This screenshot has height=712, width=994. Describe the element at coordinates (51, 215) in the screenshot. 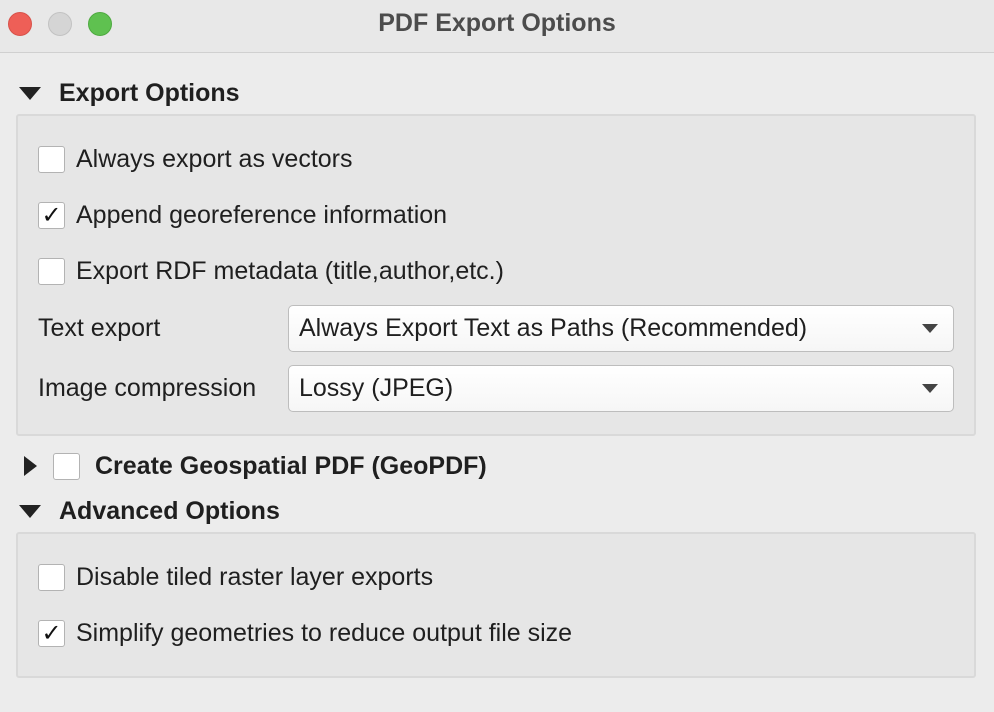

I see `append-georeference-checkbox: ✓` at that location.